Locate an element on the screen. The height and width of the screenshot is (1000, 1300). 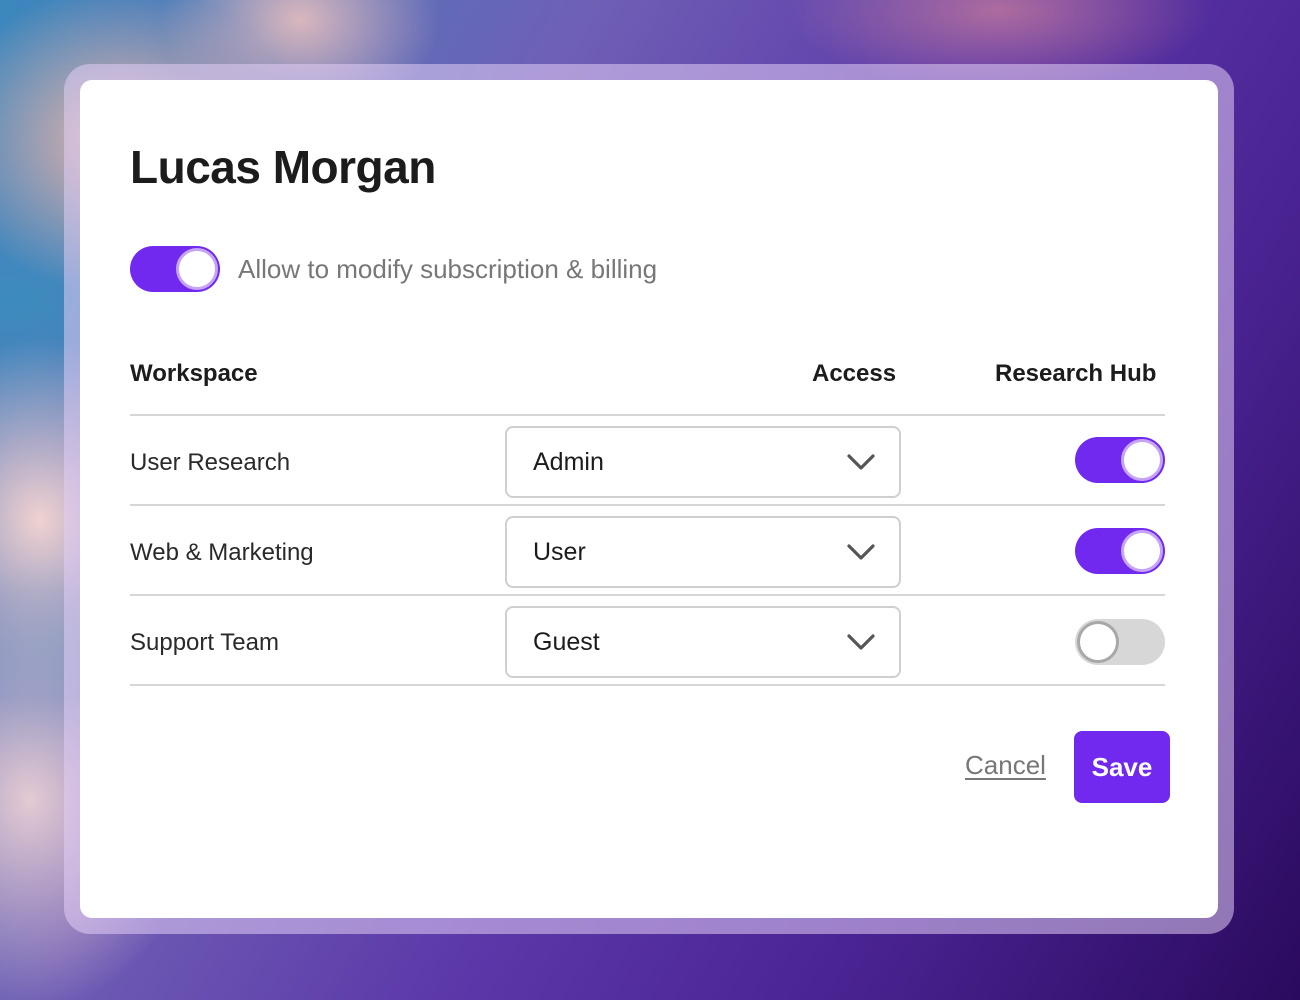
cancel-button: Cancel is located at coordinates (1005, 765).